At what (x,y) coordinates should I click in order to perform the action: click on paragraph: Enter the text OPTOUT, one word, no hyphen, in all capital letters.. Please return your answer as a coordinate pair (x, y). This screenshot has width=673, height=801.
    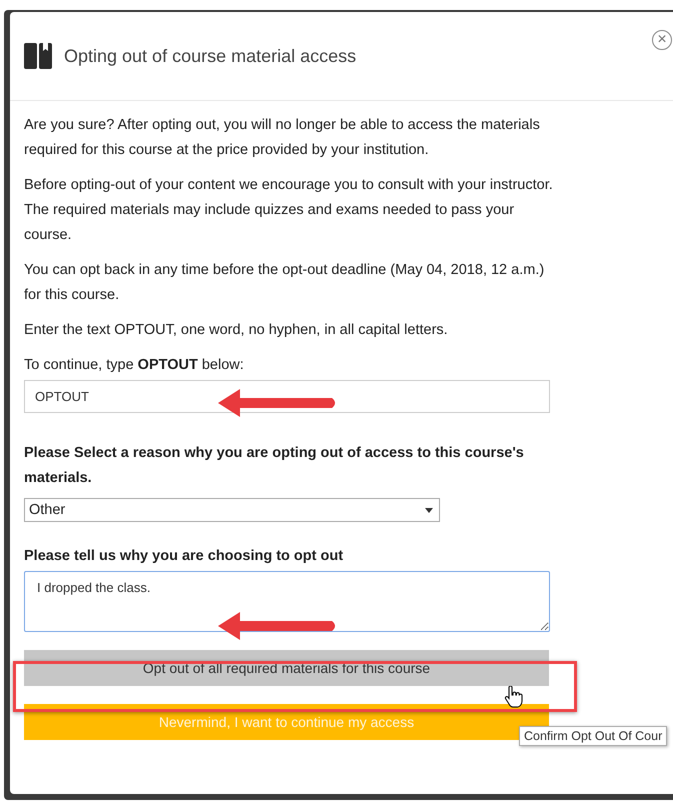
    Looking at the image, I should click on (236, 330).